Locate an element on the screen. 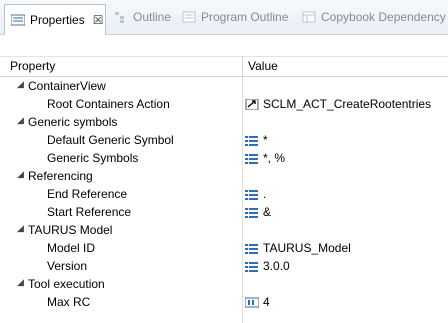 Image resolution: width=448 pixels, height=323 pixels. column-divider is located at coordinates (242, 66).